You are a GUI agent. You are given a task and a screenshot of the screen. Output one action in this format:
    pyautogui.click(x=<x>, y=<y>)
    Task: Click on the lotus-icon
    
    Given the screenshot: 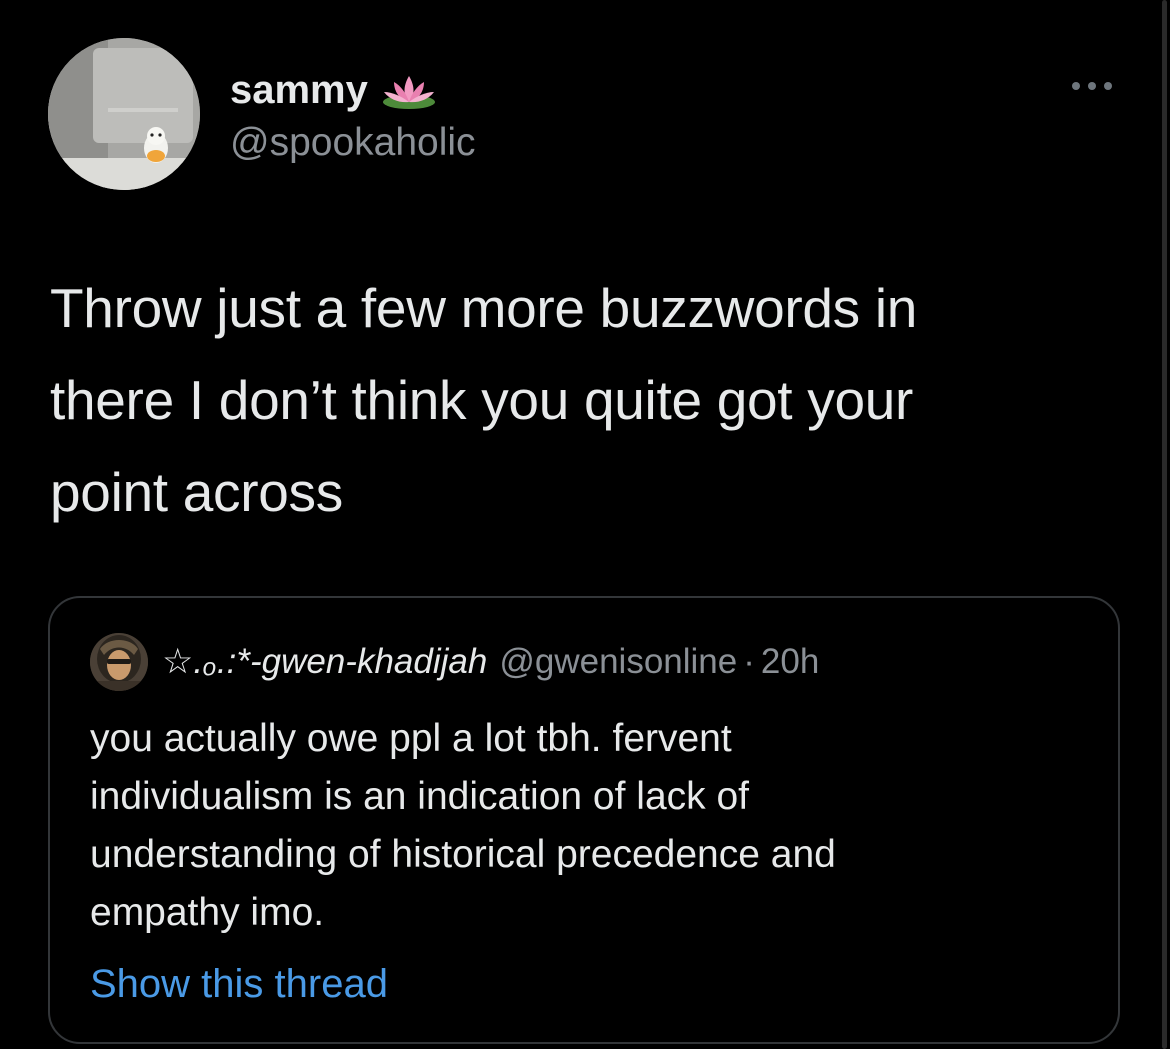 What is the action you would take?
    pyautogui.click(x=409, y=92)
    